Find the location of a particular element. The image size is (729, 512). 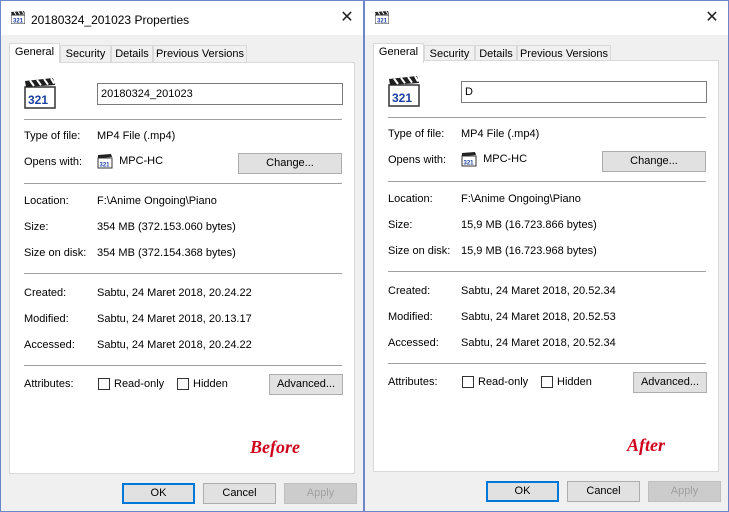

created-value: Sabtu, 24 Maret 2018, 20.52.34 is located at coordinates (538, 291).